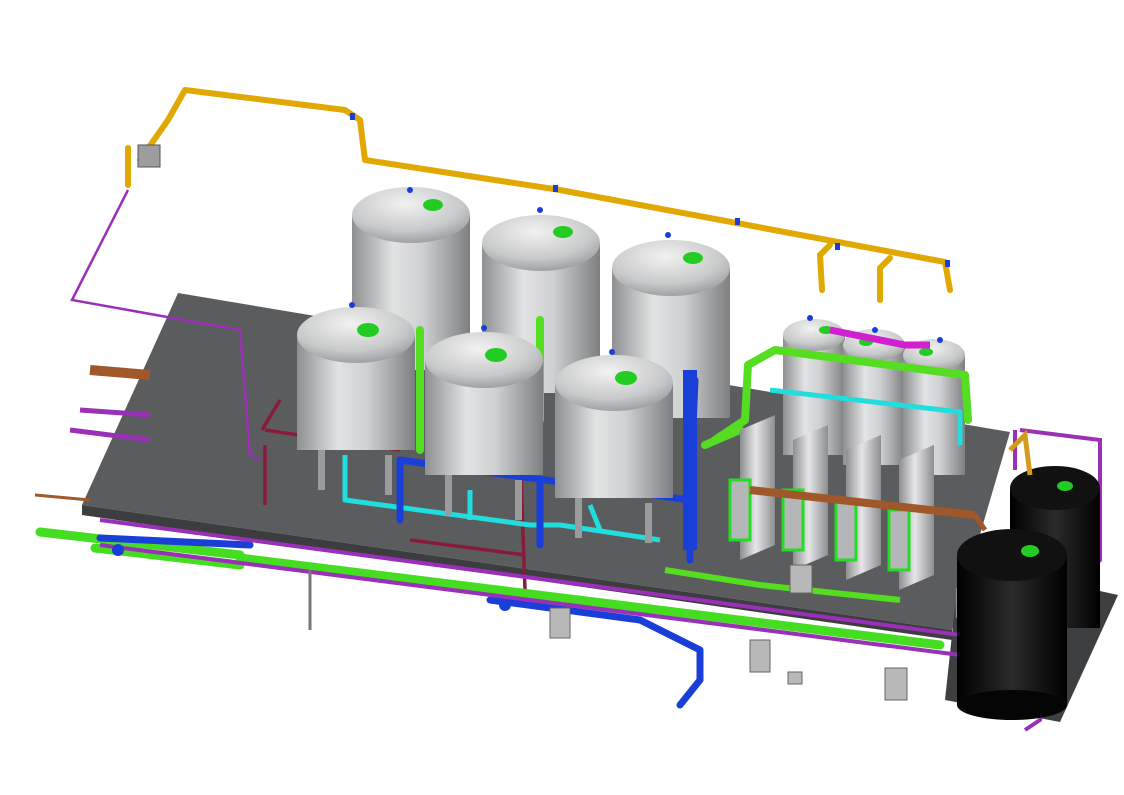  What do you see at coordinates (149, 156) in the screenshot?
I see `junction-box` at bounding box center [149, 156].